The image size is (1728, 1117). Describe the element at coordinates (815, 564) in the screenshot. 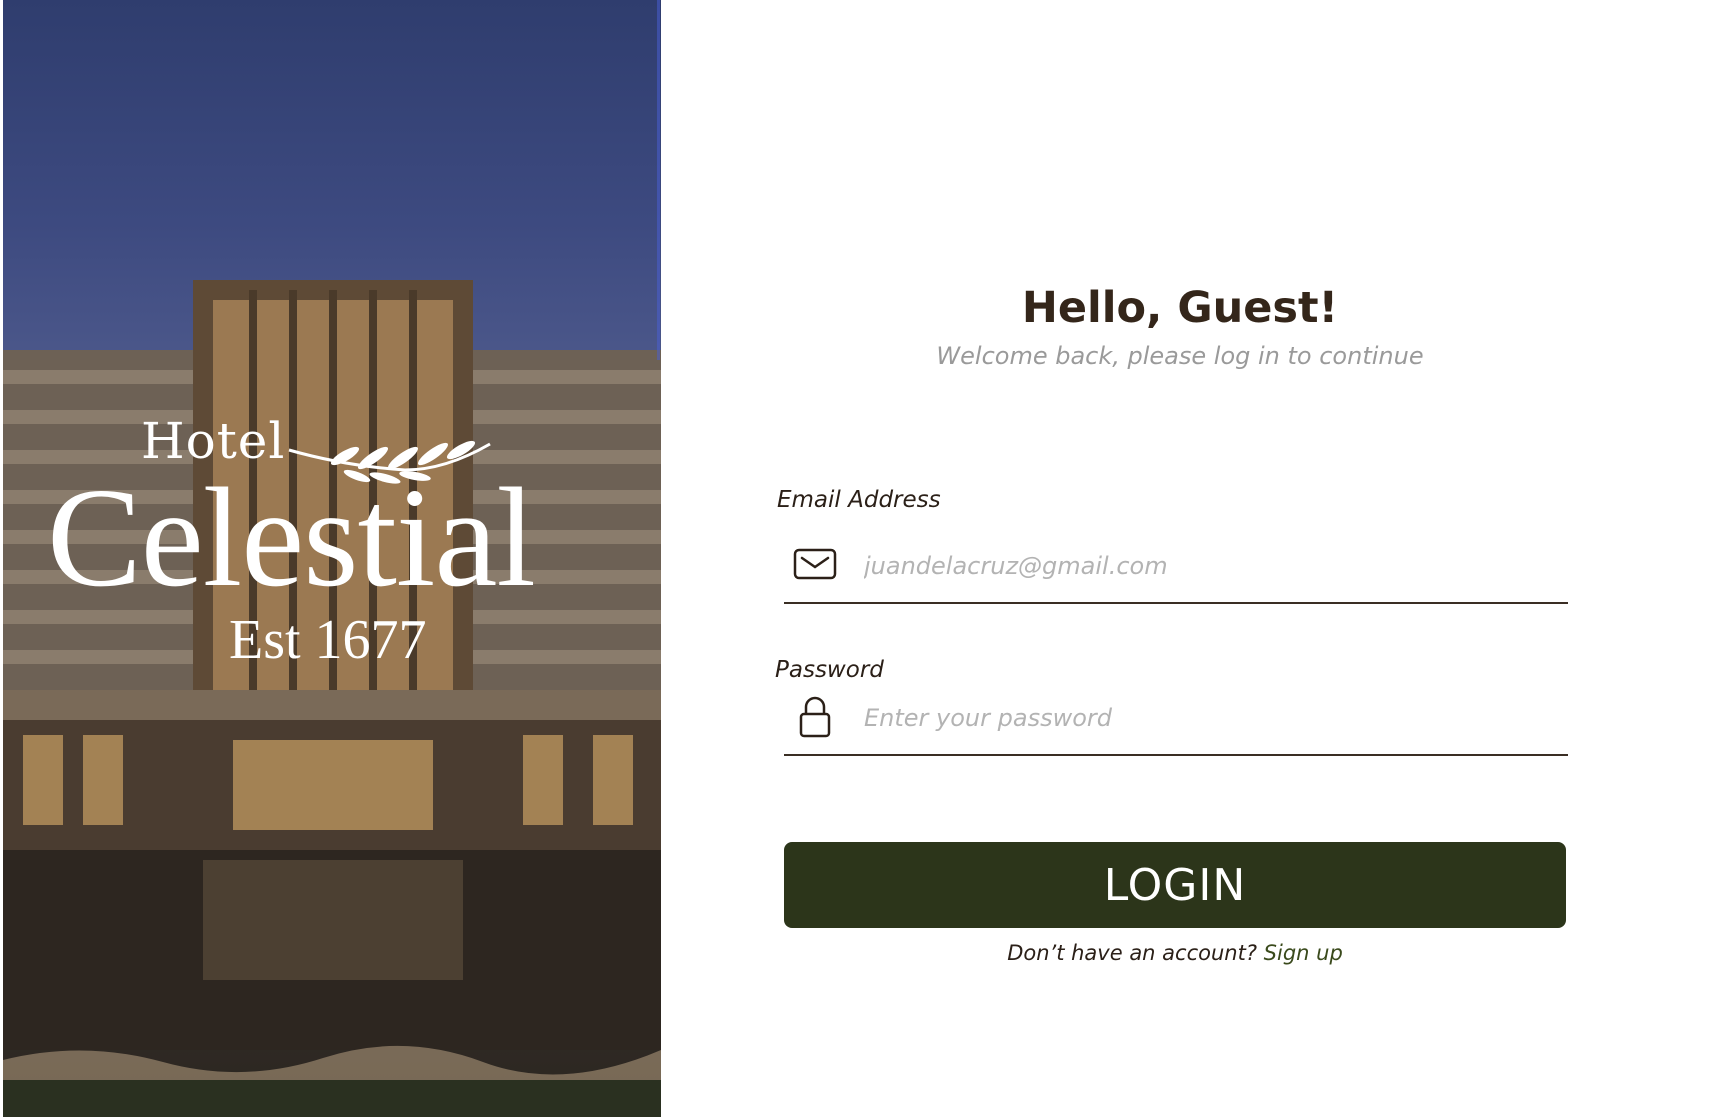

I see `envelope-icon` at that location.